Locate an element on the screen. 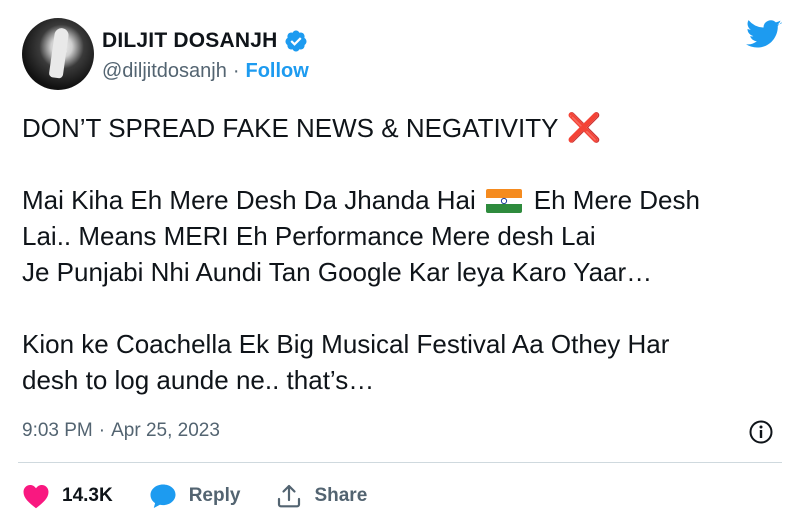 The image size is (800, 527). avatar is located at coordinates (58, 54).